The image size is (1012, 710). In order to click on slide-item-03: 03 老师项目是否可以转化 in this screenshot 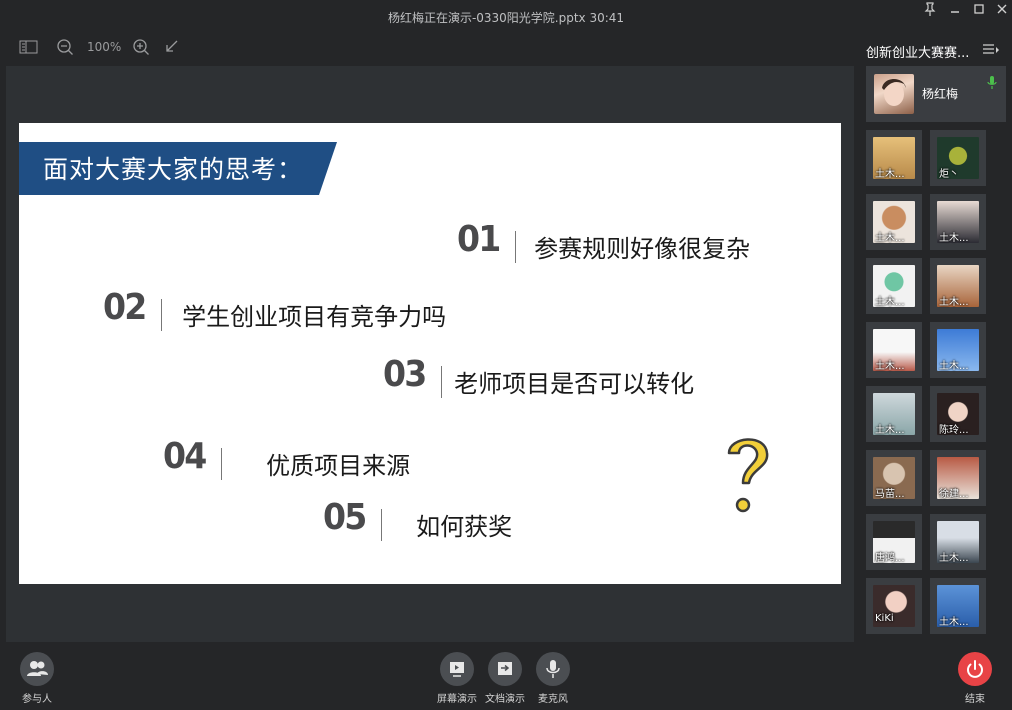, I will do `click(538, 376)`.